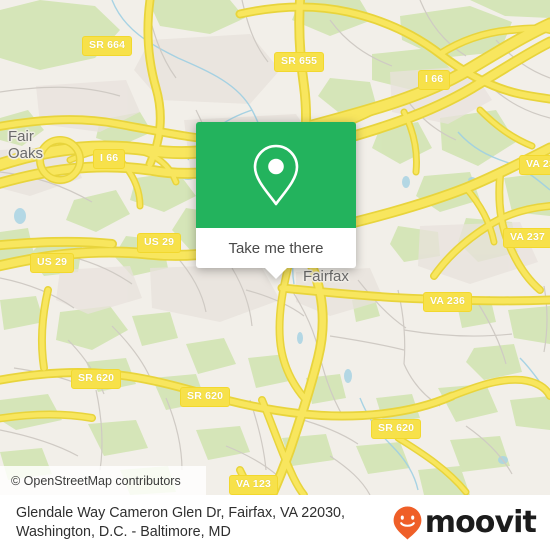  I want to click on popup-footer: Take me there, so click(276, 248).